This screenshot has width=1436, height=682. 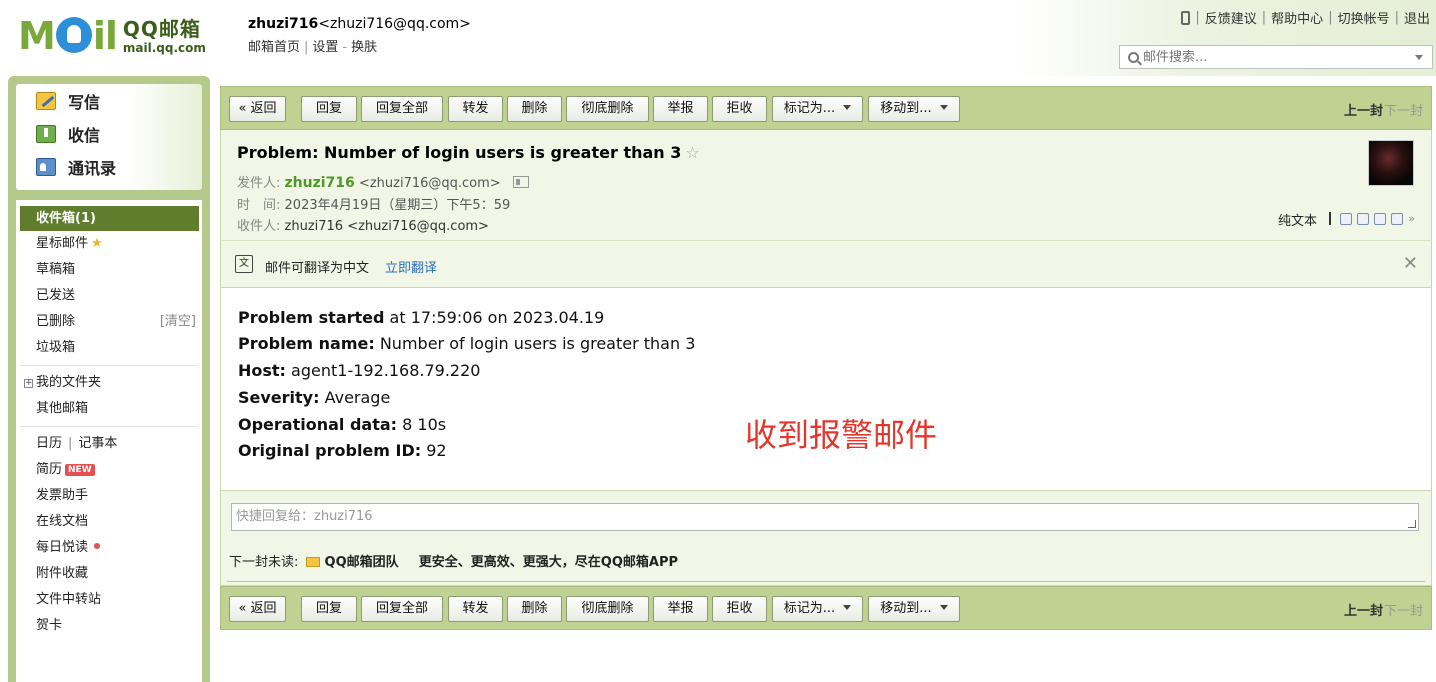 I want to click on body-line: Original problem ID: 92, so click(x=342, y=450).